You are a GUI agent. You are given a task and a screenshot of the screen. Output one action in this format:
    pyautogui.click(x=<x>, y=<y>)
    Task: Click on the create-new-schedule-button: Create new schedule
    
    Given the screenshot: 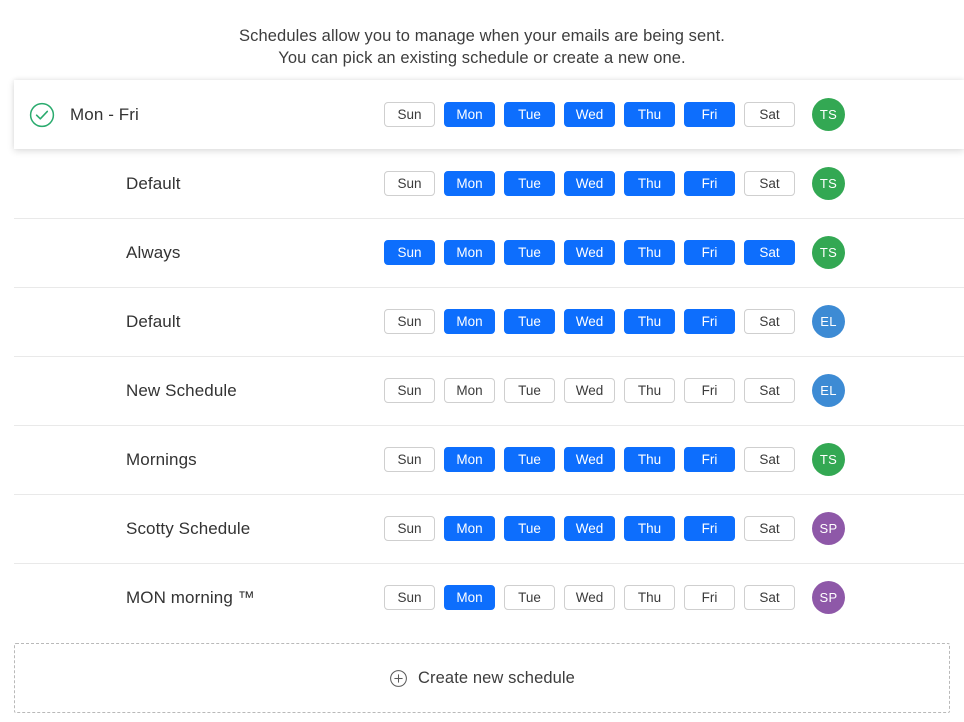 What is the action you would take?
    pyautogui.click(x=482, y=678)
    